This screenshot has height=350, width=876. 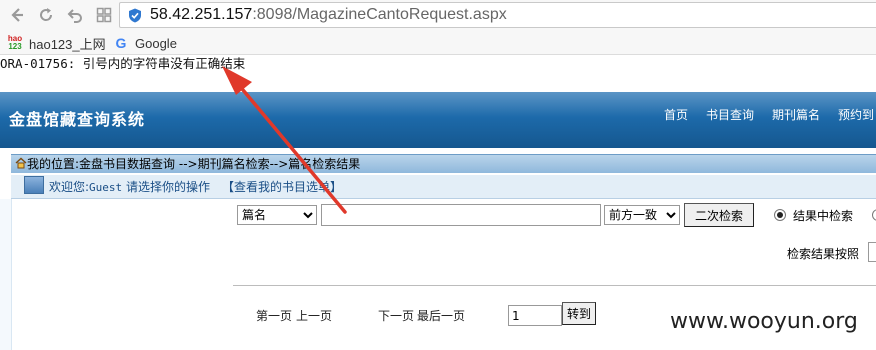 What do you see at coordinates (535, 315) in the screenshot?
I see `page-number-input` at bounding box center [535, 315].